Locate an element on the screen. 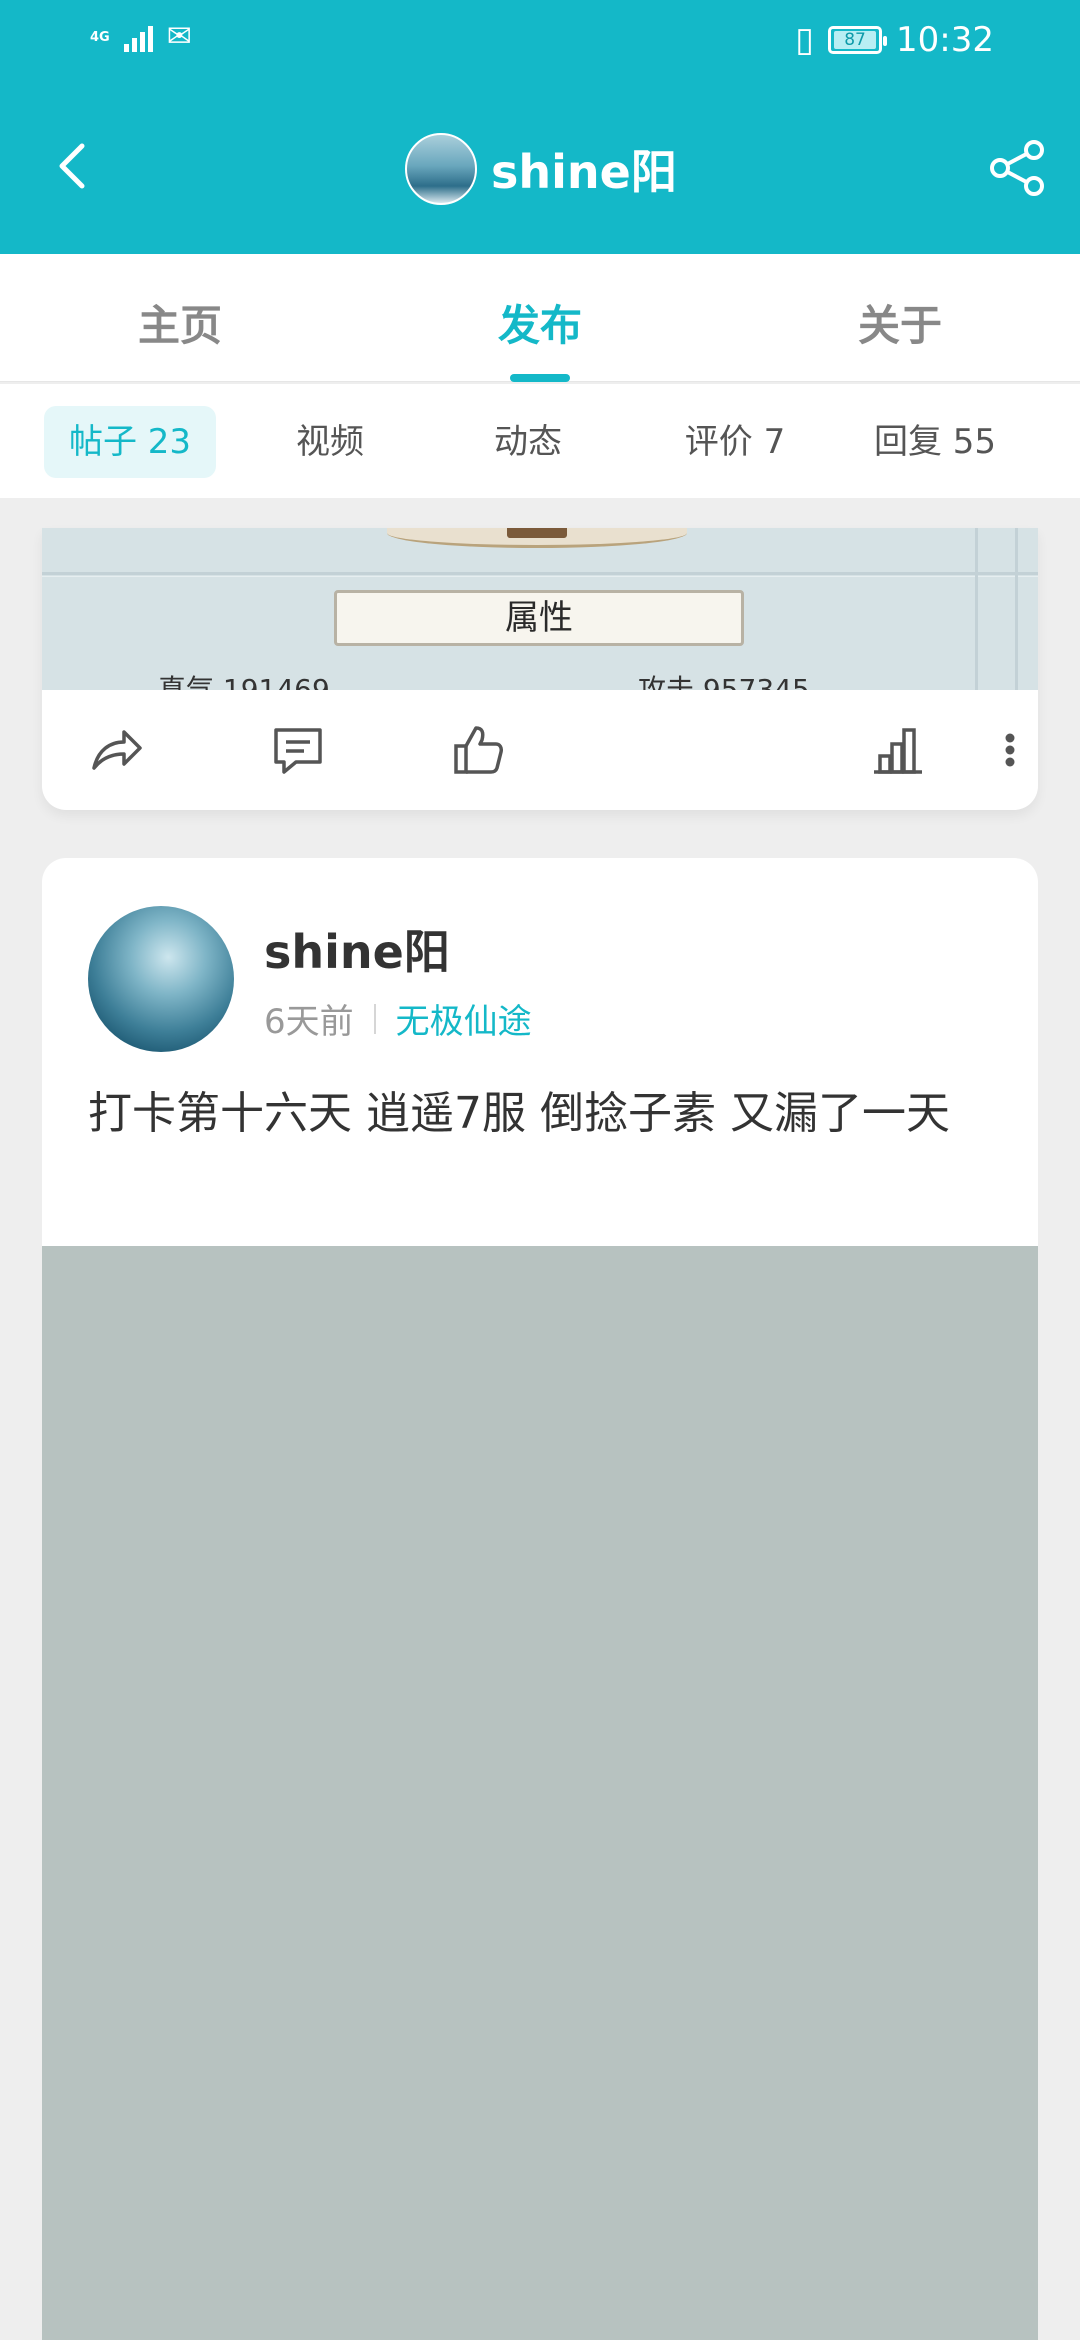 The image size is (1080, 2340). app-bar: shine阳 is located at coordinates (540, 169).